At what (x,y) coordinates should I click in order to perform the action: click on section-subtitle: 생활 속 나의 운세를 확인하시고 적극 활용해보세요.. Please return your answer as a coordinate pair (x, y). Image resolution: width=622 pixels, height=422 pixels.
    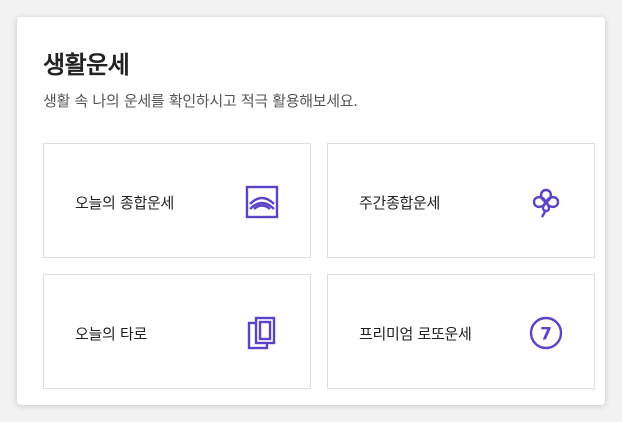
    Looking at the image, I should click on (200, 101).